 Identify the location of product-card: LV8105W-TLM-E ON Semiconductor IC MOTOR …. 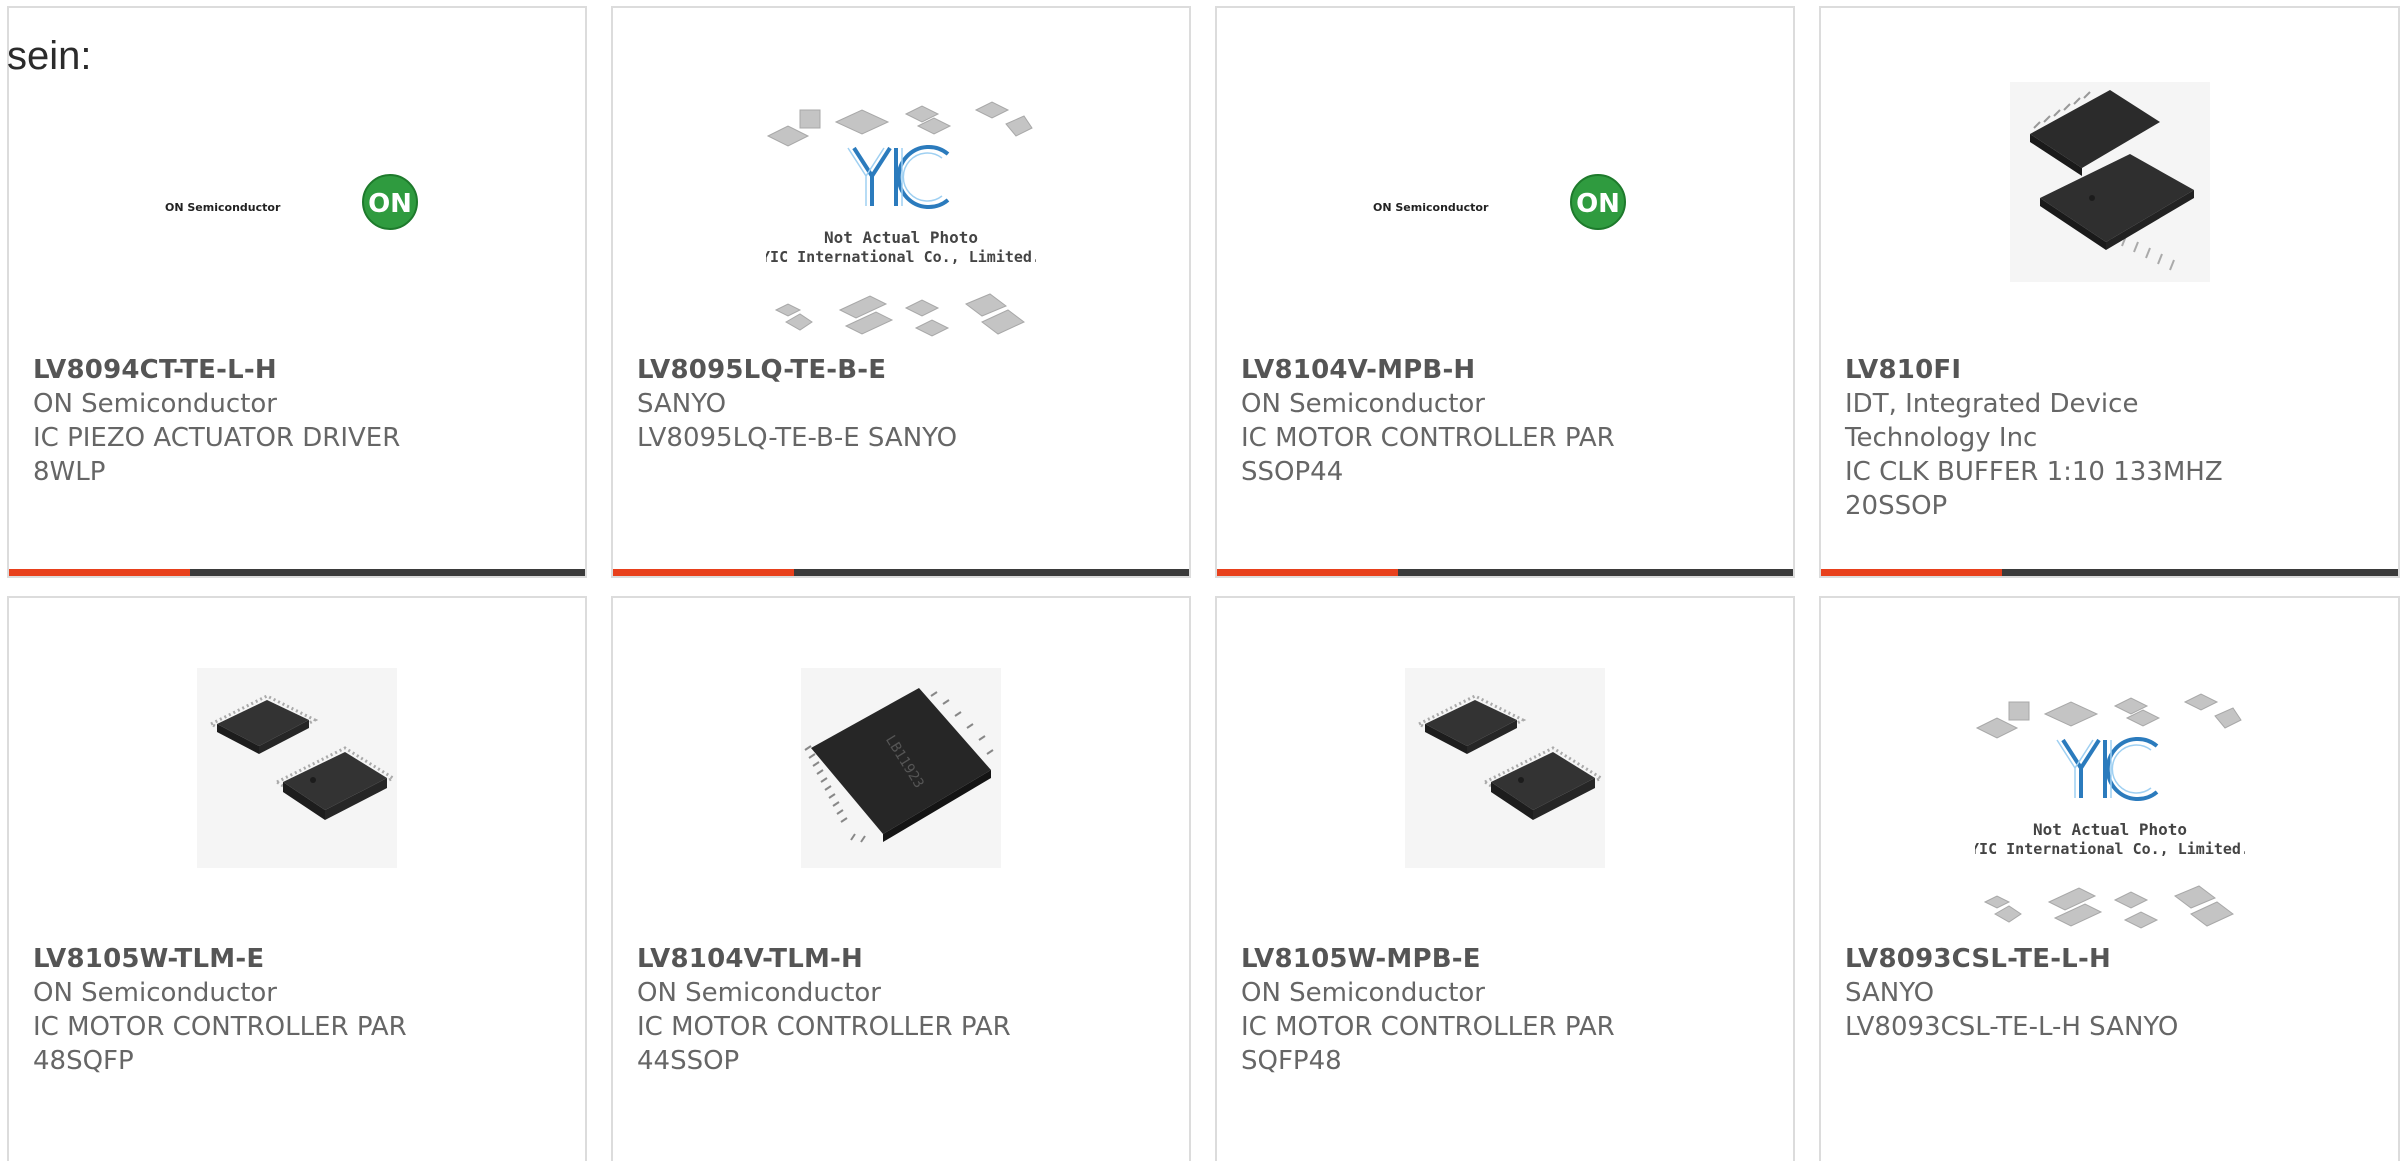
(297, 878).